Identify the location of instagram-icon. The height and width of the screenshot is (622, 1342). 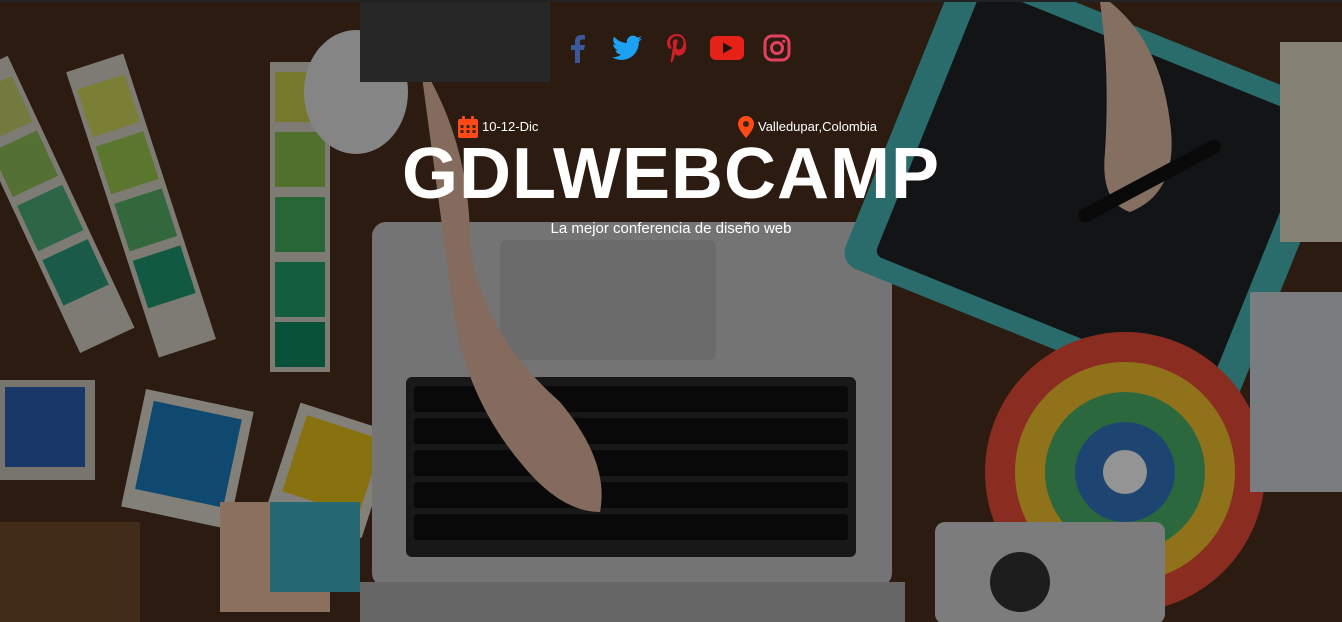
(777, 48).